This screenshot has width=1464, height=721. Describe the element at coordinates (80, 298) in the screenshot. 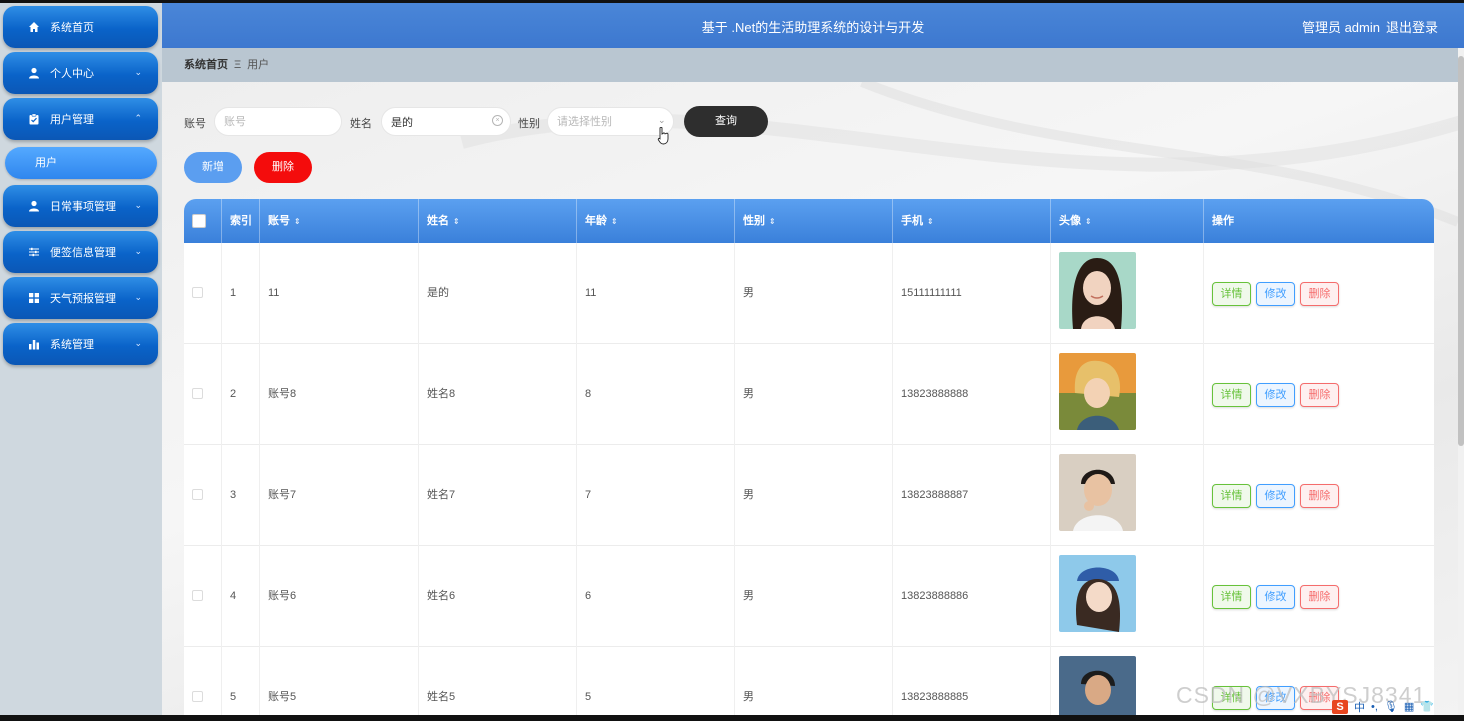

I see `sidebar-item-weather: 天气预报管理 ⌄` at that location.